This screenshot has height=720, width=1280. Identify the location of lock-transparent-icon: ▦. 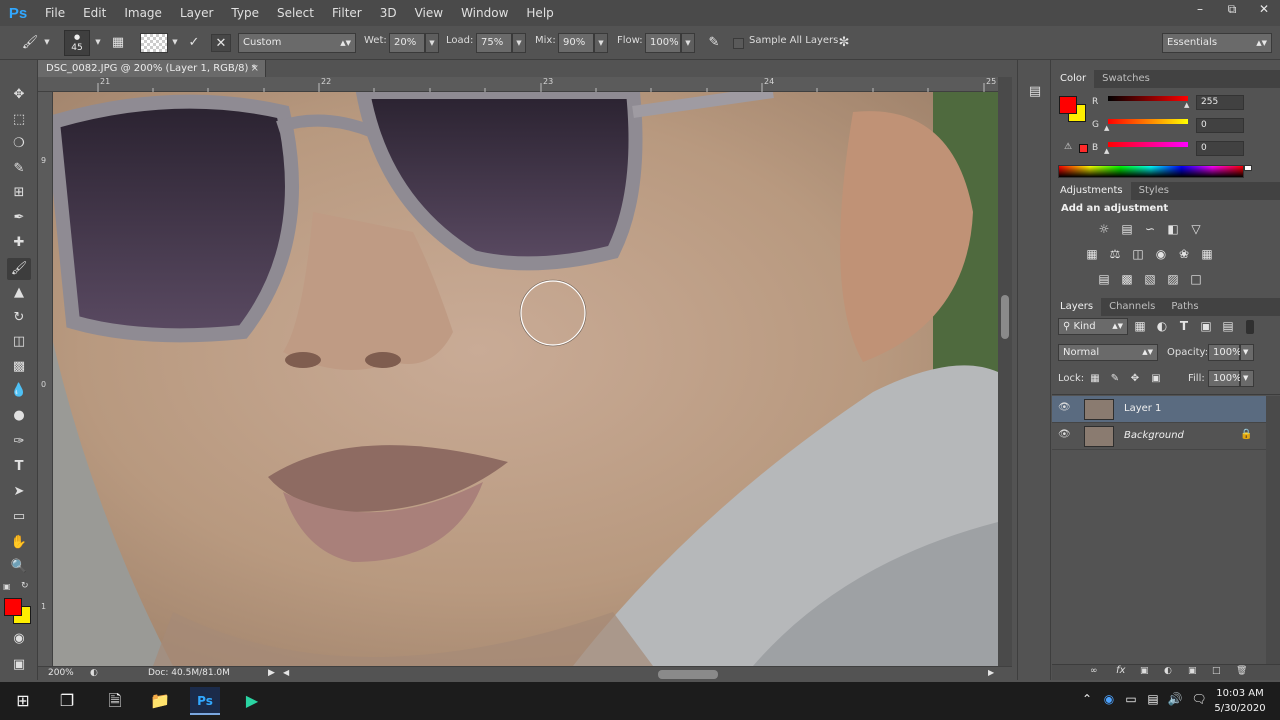
(1095, 379).